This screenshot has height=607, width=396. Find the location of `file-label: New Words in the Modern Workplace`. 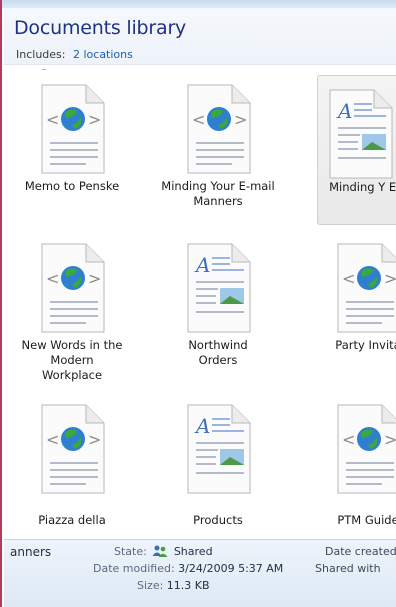

file-label: New Words in the Modern Workplace is located at coordinates (72, 360).